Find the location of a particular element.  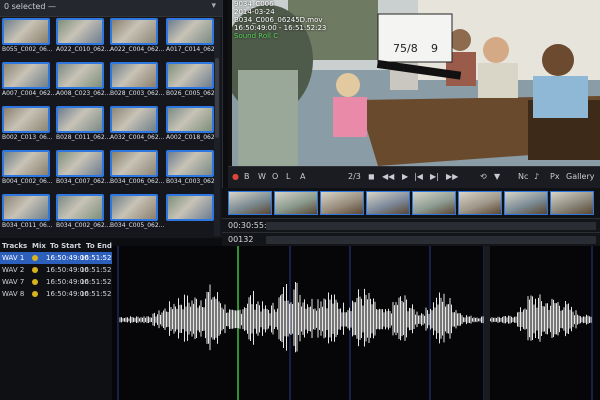

step-back-icon: |◀ is located at coordinates (418, 176).